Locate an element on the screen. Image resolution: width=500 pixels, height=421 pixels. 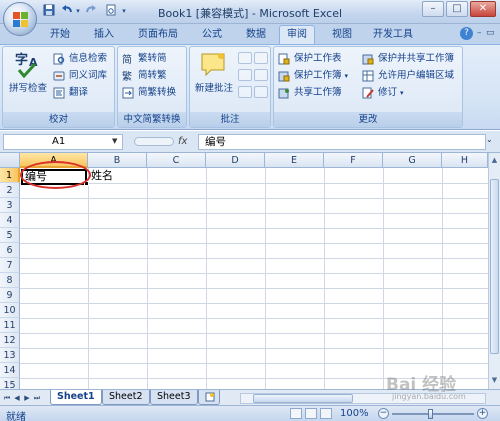
vertical-scroll-thumb is located at coordinates (494, 266).